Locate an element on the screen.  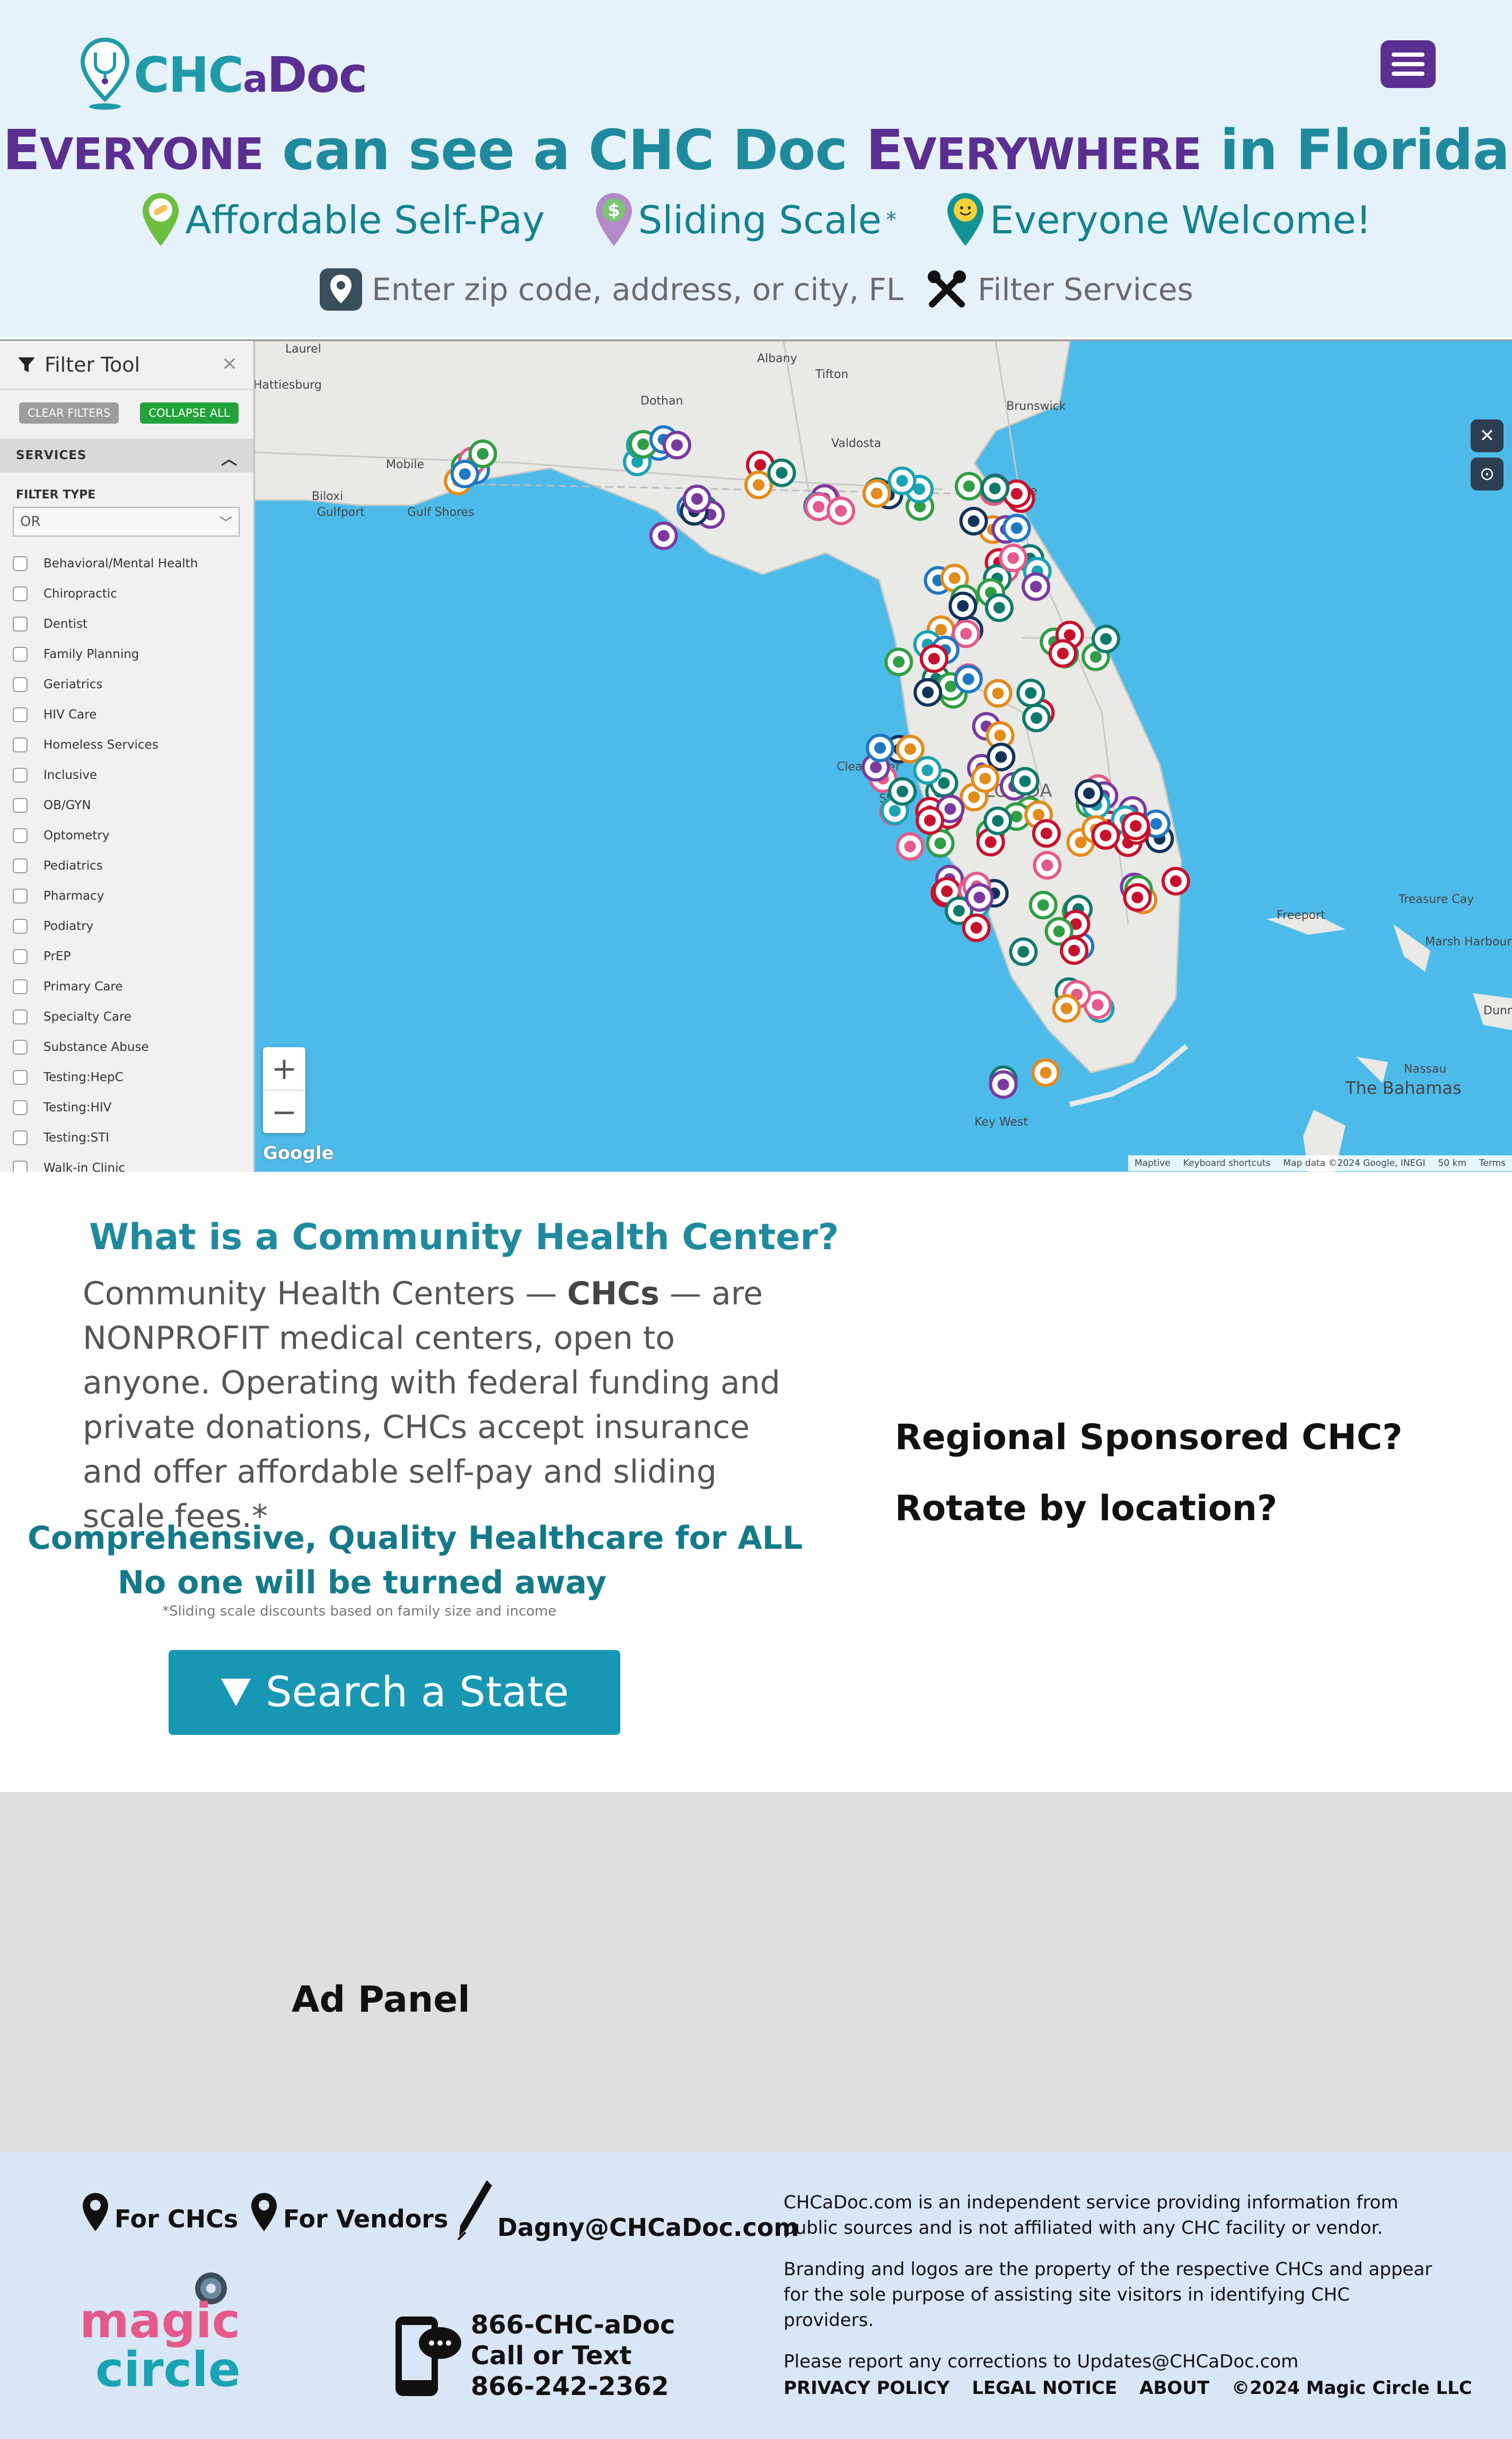
service-filter-item: PrEP is located at coordinates (126, 956).